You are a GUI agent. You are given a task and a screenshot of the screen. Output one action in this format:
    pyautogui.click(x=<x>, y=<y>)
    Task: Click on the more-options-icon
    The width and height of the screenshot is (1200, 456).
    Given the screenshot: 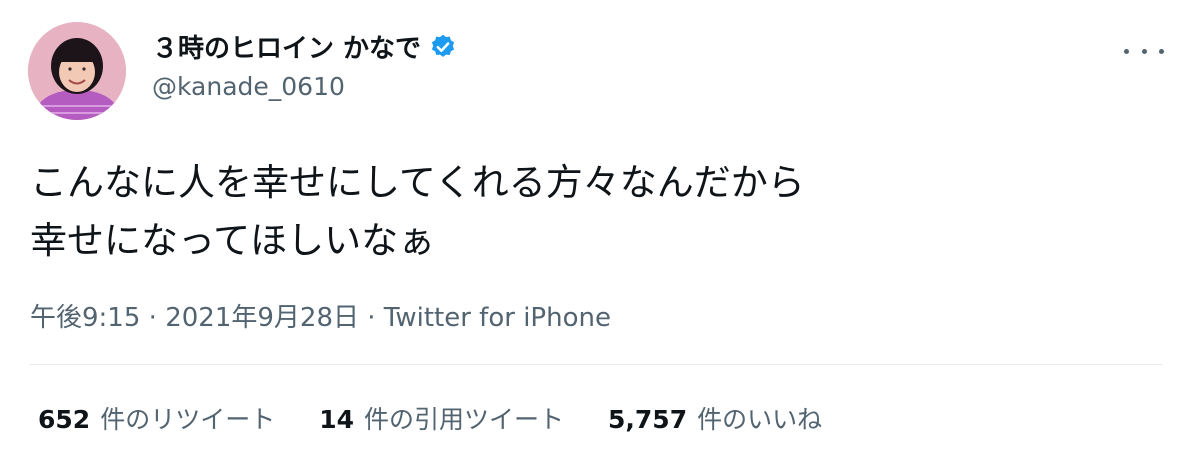 What is the action you would take?
    pyautogui.click(x=1144, y=51)
    